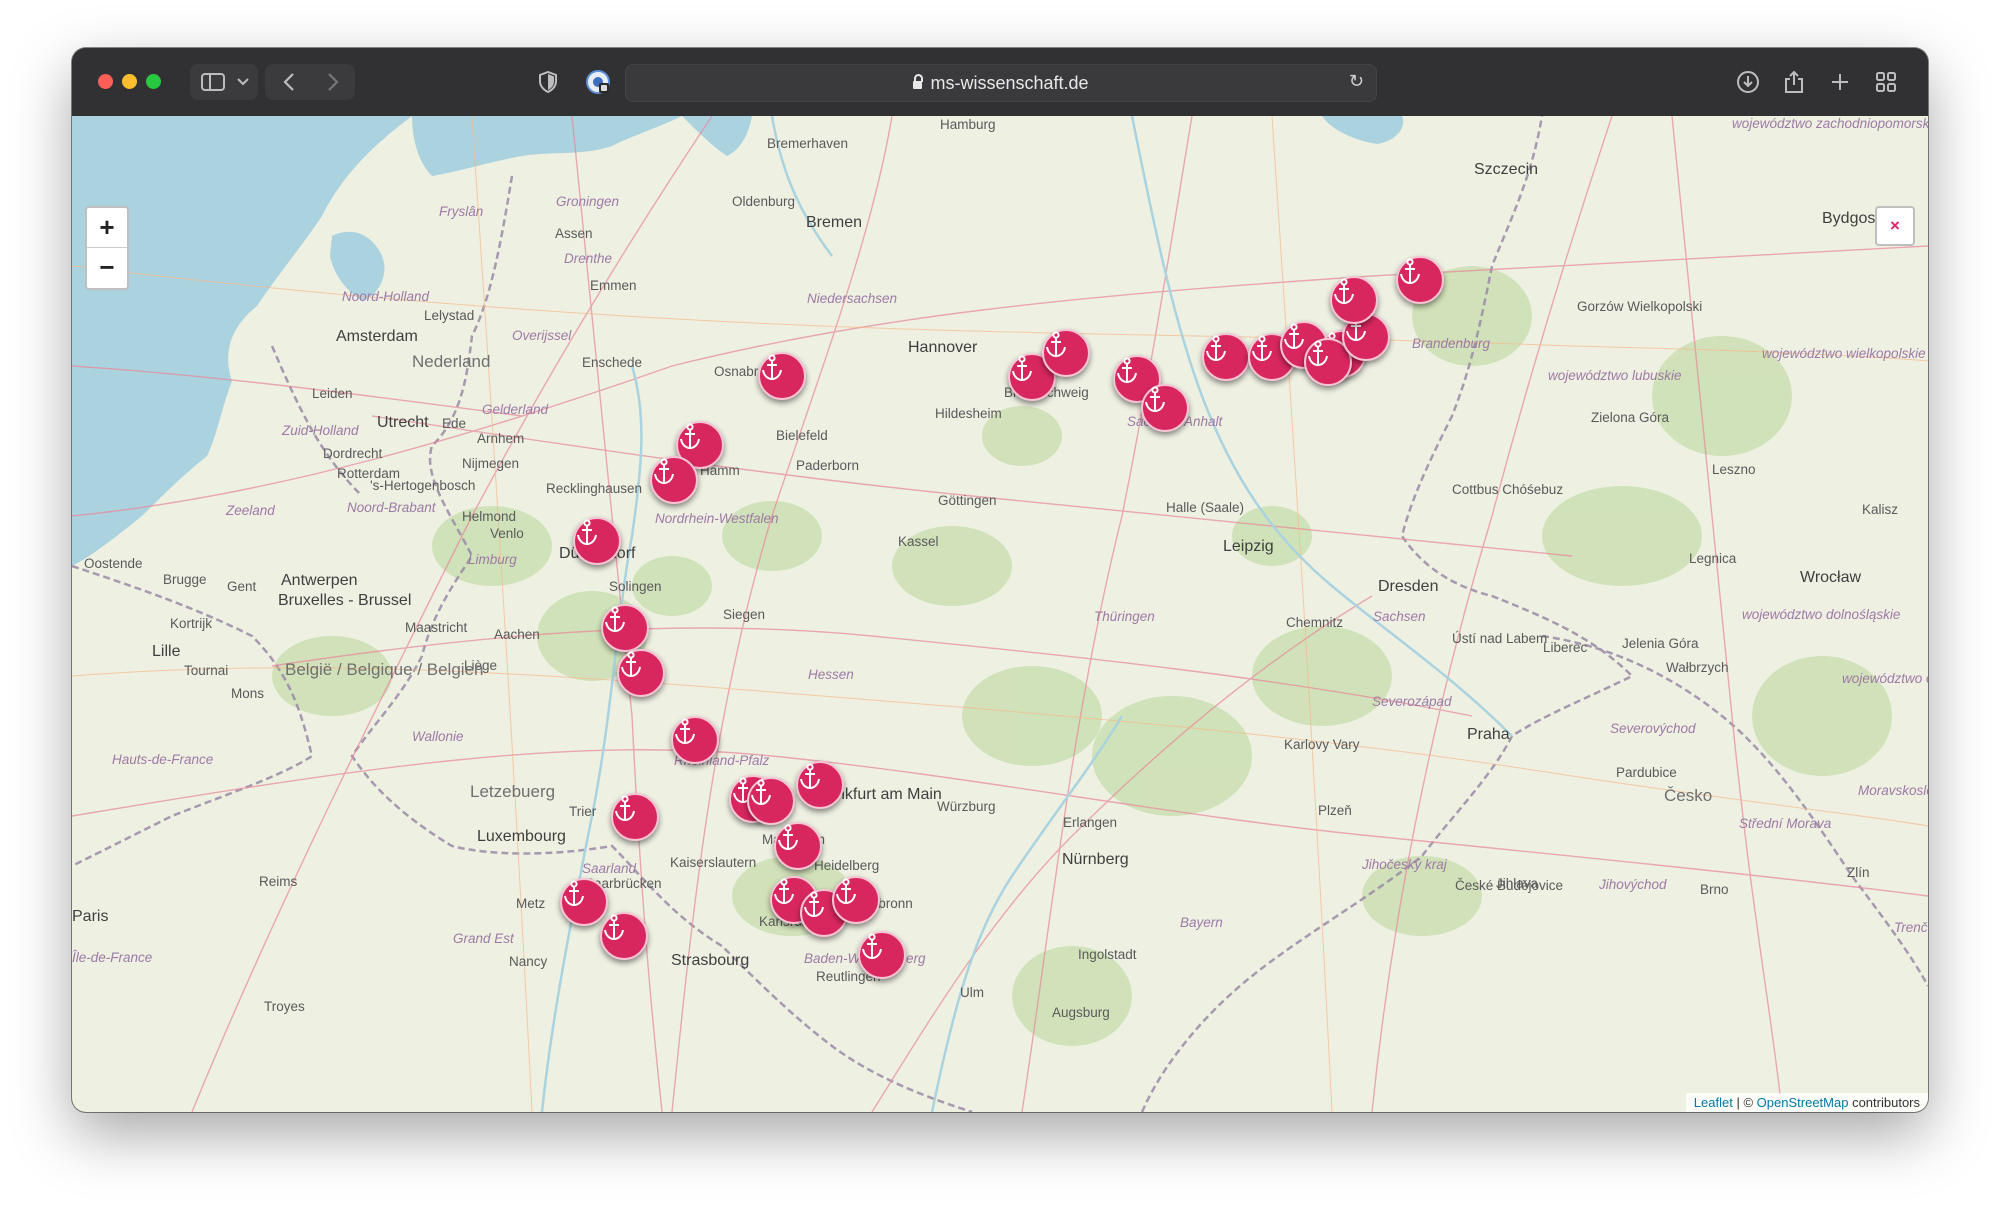 The image size is (2000, 1207). What do you see at coordinates (501, 438) in the screenshot?
I see `place-label: Arnhem` at bounding box center [501, 438].